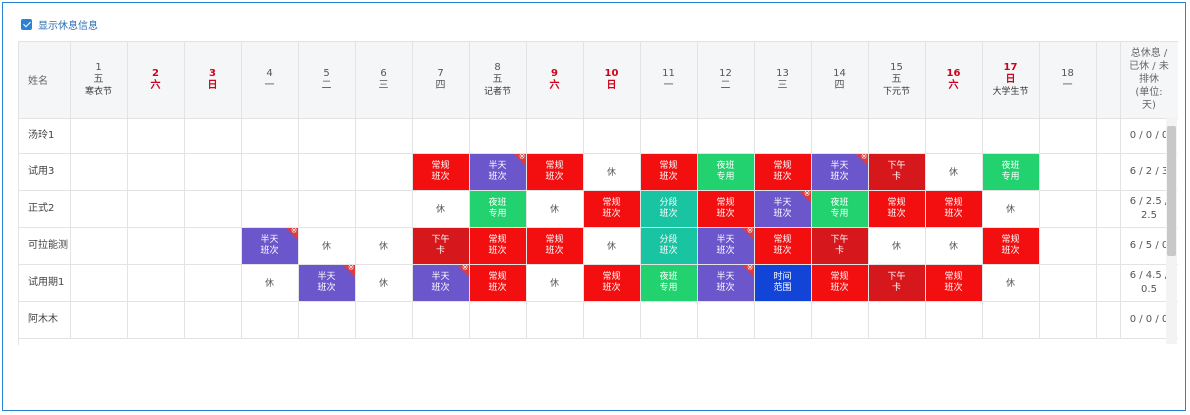 This screenshot has width=1190, height=415. I want to click on checkbox-icon, so click(26, 24).